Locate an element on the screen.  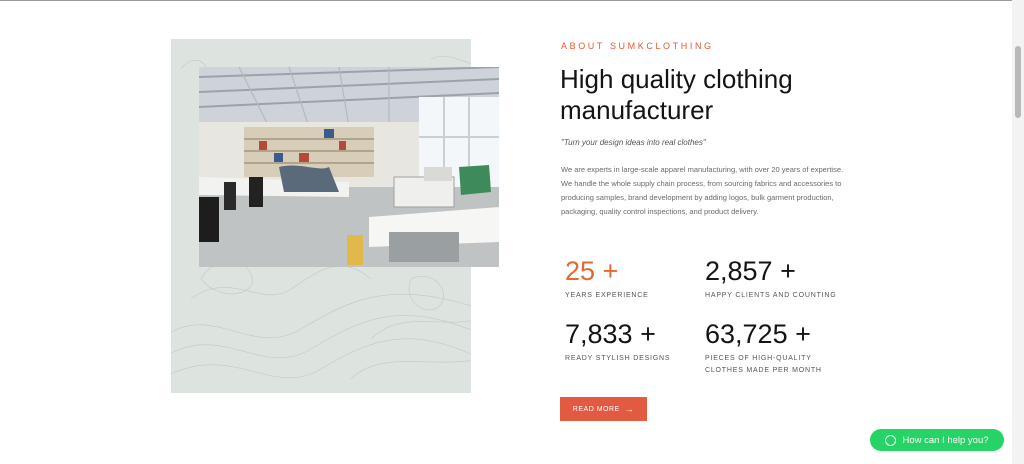
chat-label: How can I help you? is located at coordinates (945, 440).